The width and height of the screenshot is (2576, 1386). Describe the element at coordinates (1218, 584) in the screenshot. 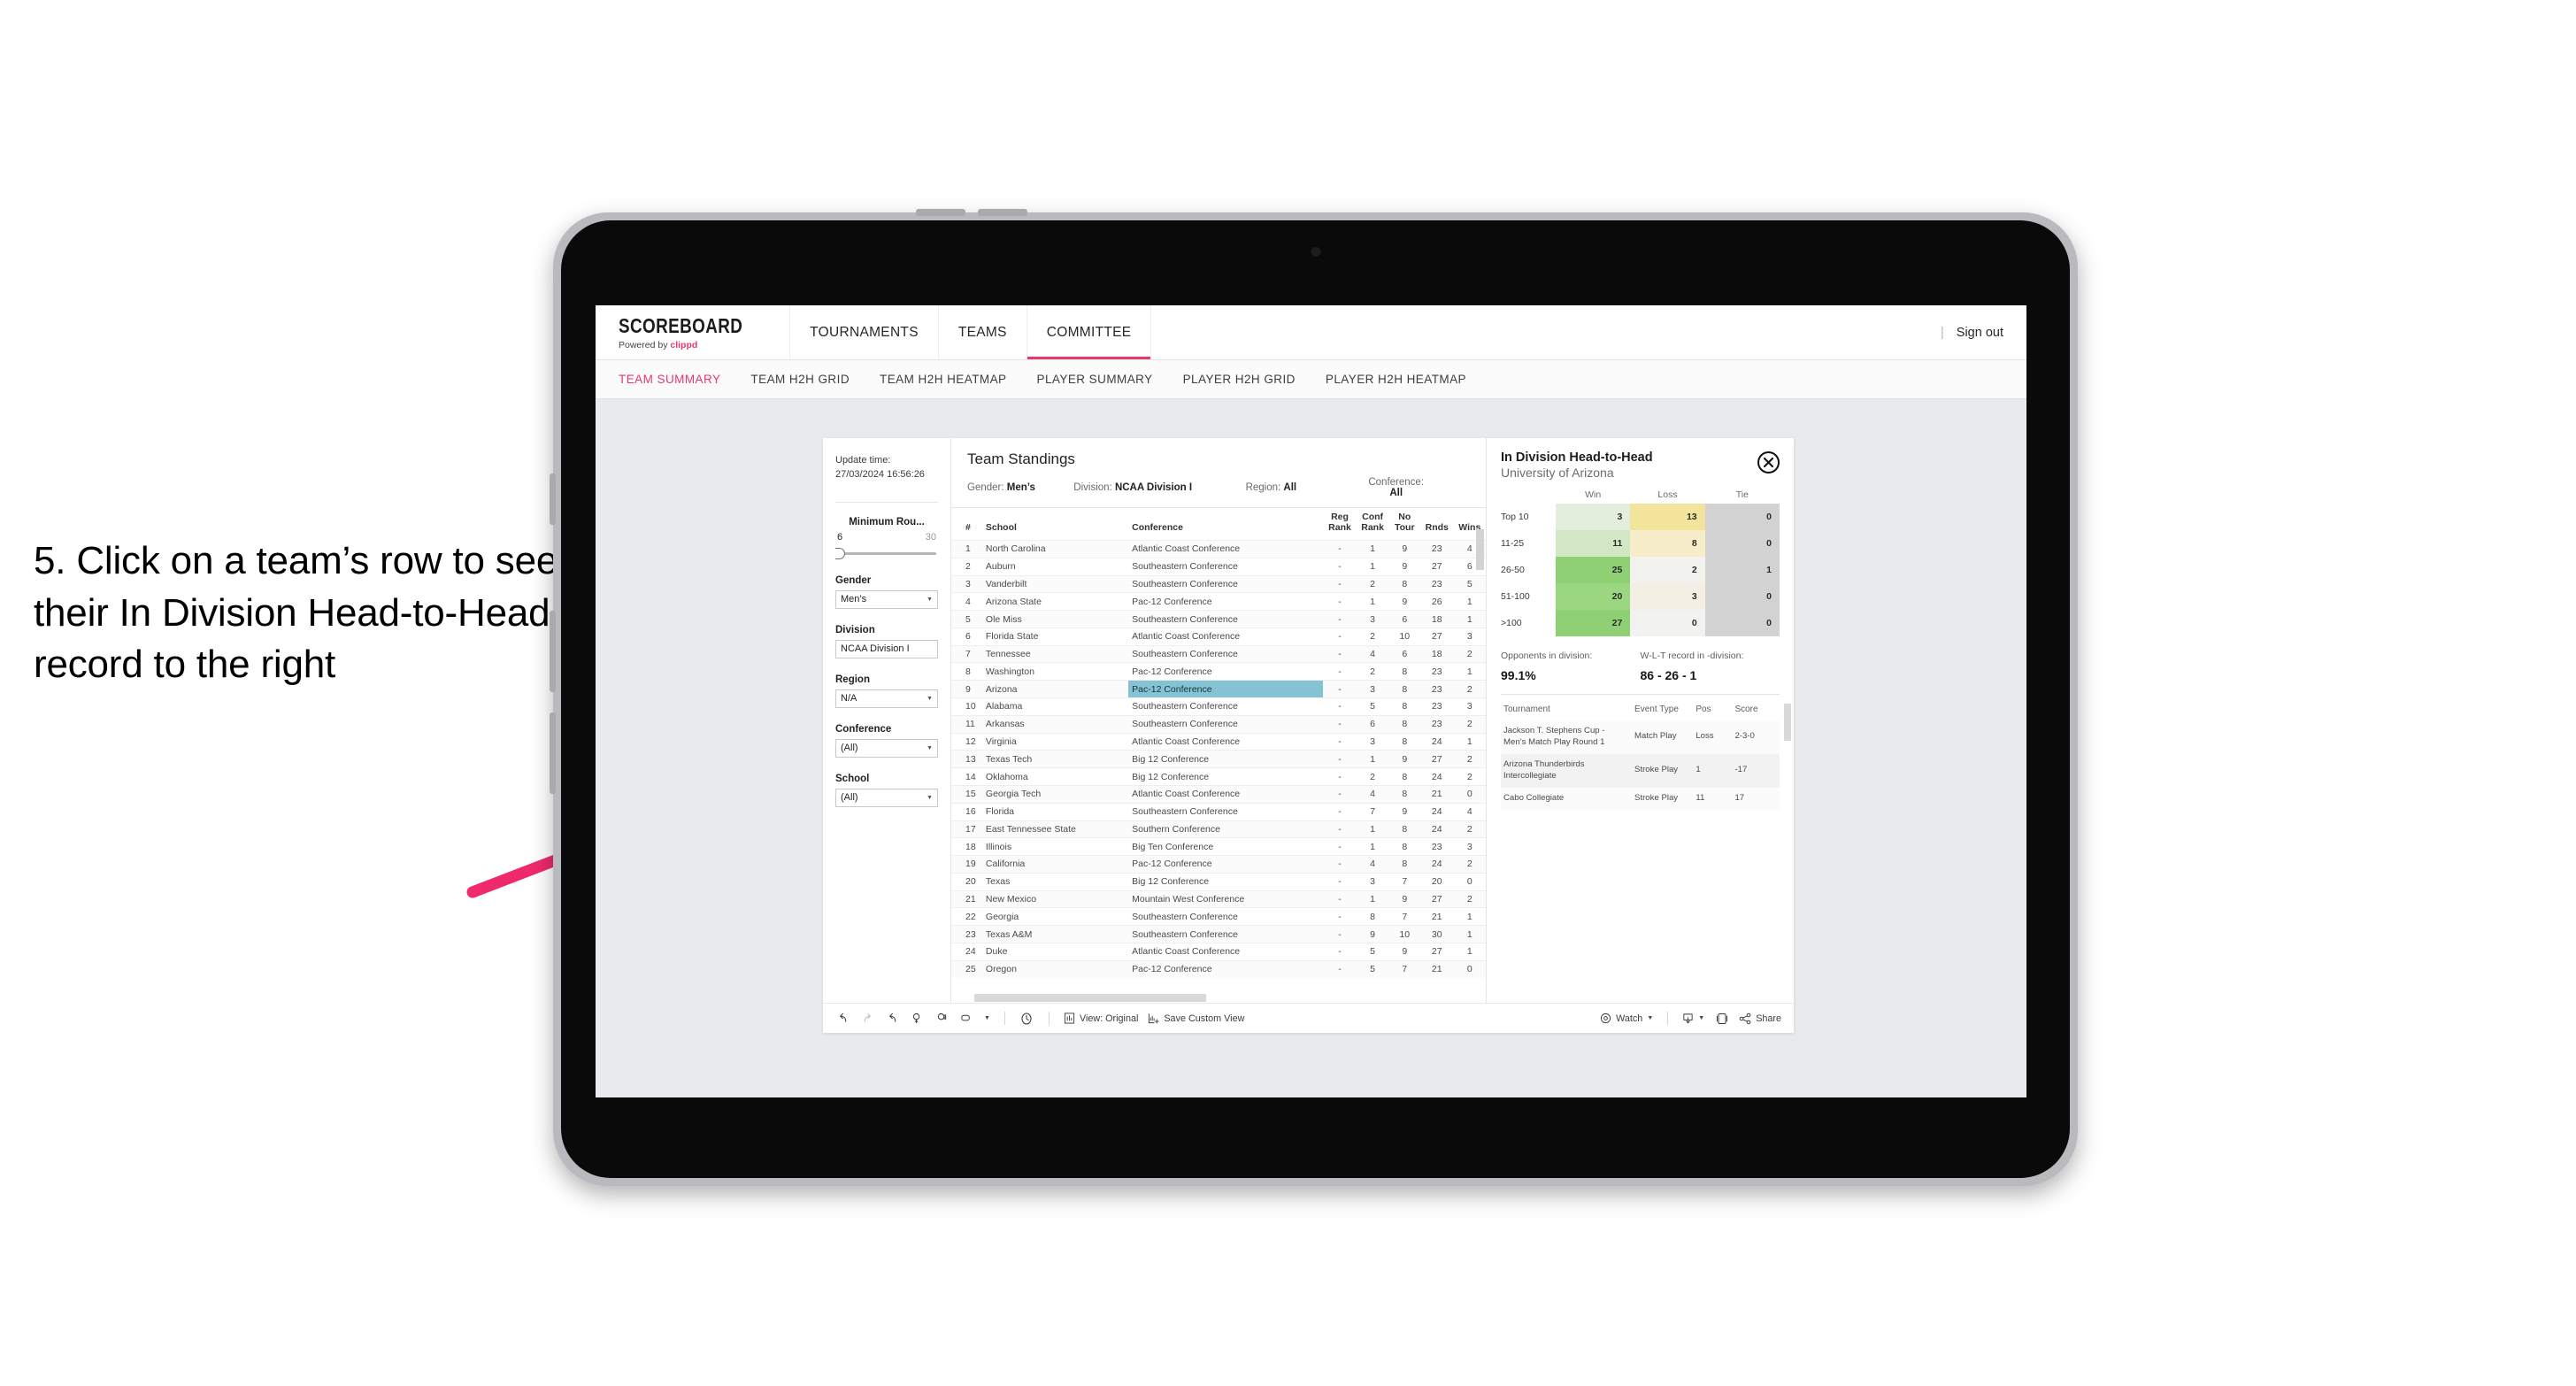

I see `table-row: 3 Vanderbilt Southeastern Conference -2 8 23 5` at that location.